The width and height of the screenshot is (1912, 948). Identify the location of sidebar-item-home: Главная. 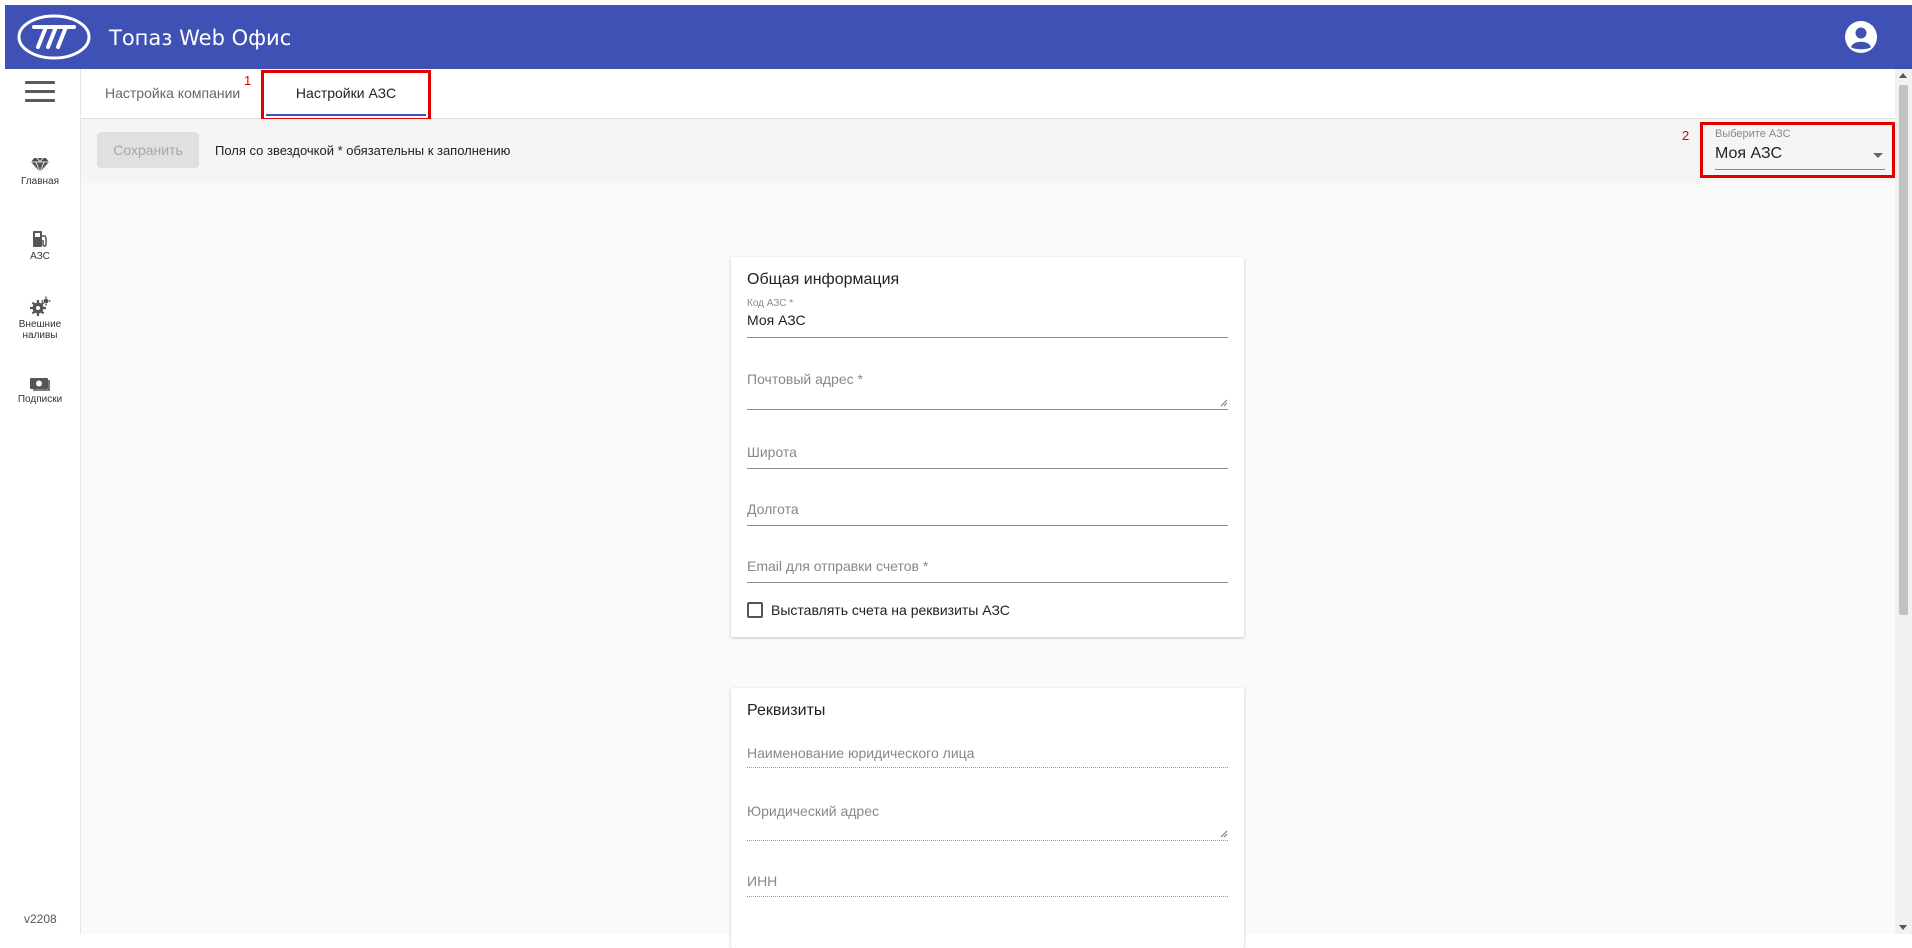
(40, 172).